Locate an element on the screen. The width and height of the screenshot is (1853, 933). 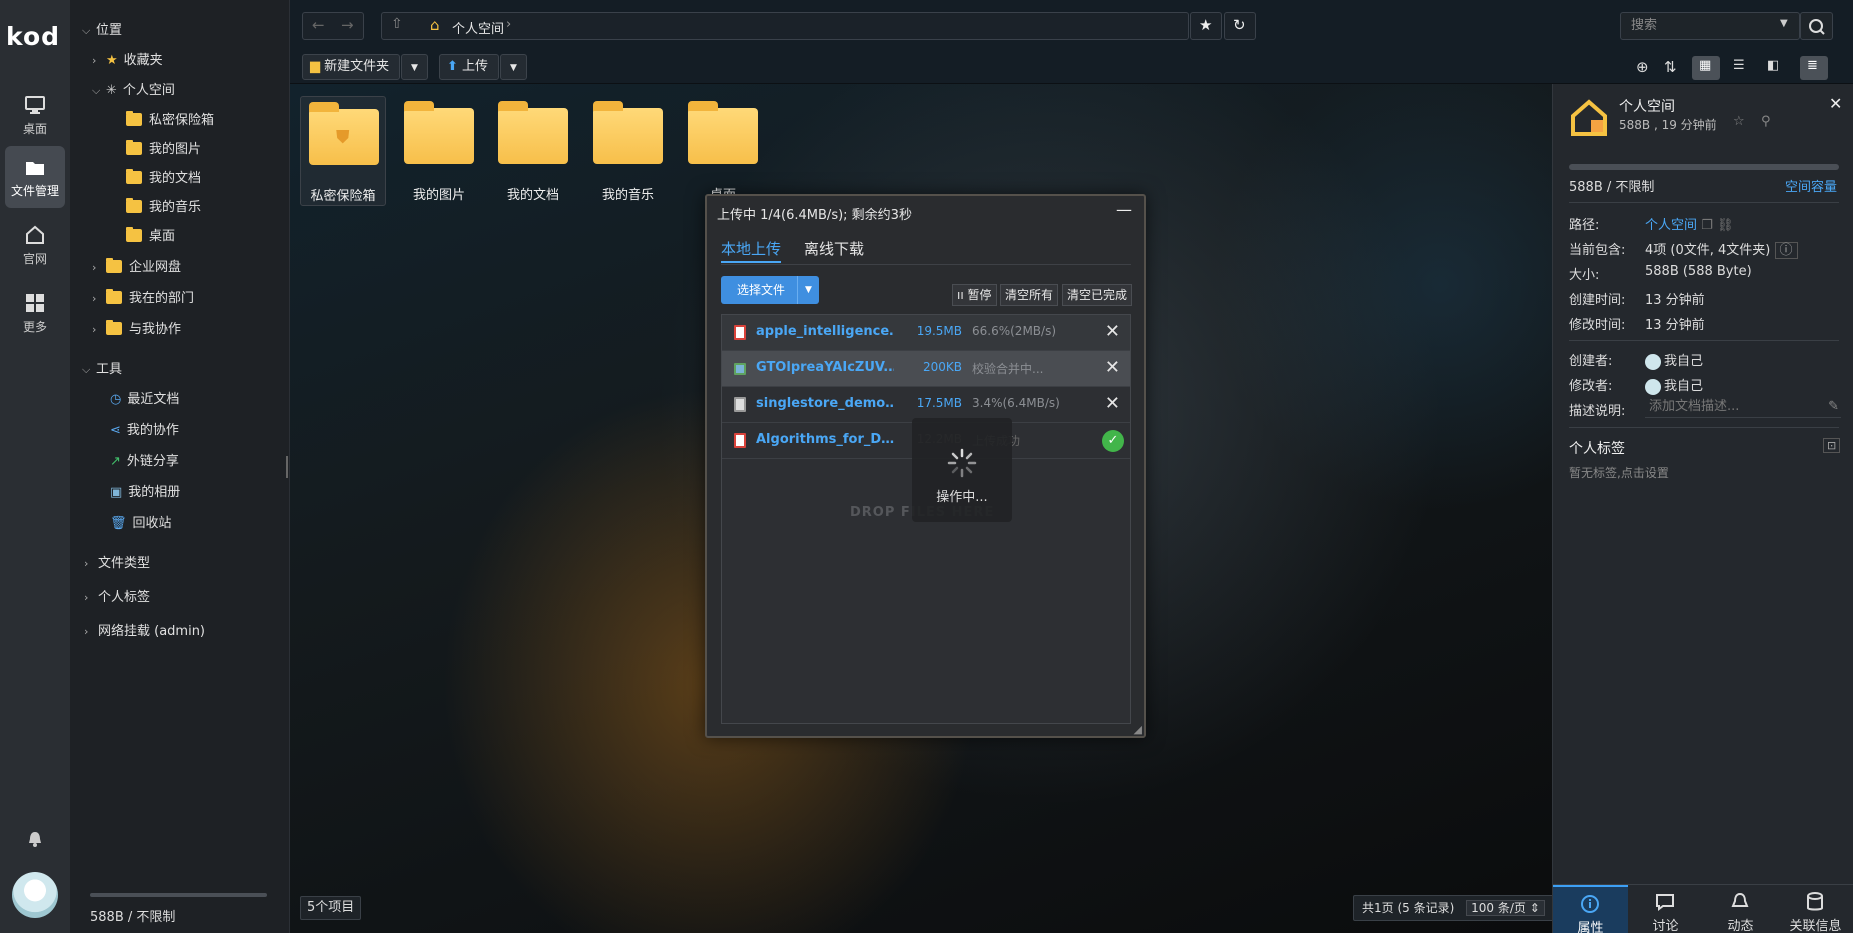
link-icon: ⛓ is located at coordinates (1725, 225).